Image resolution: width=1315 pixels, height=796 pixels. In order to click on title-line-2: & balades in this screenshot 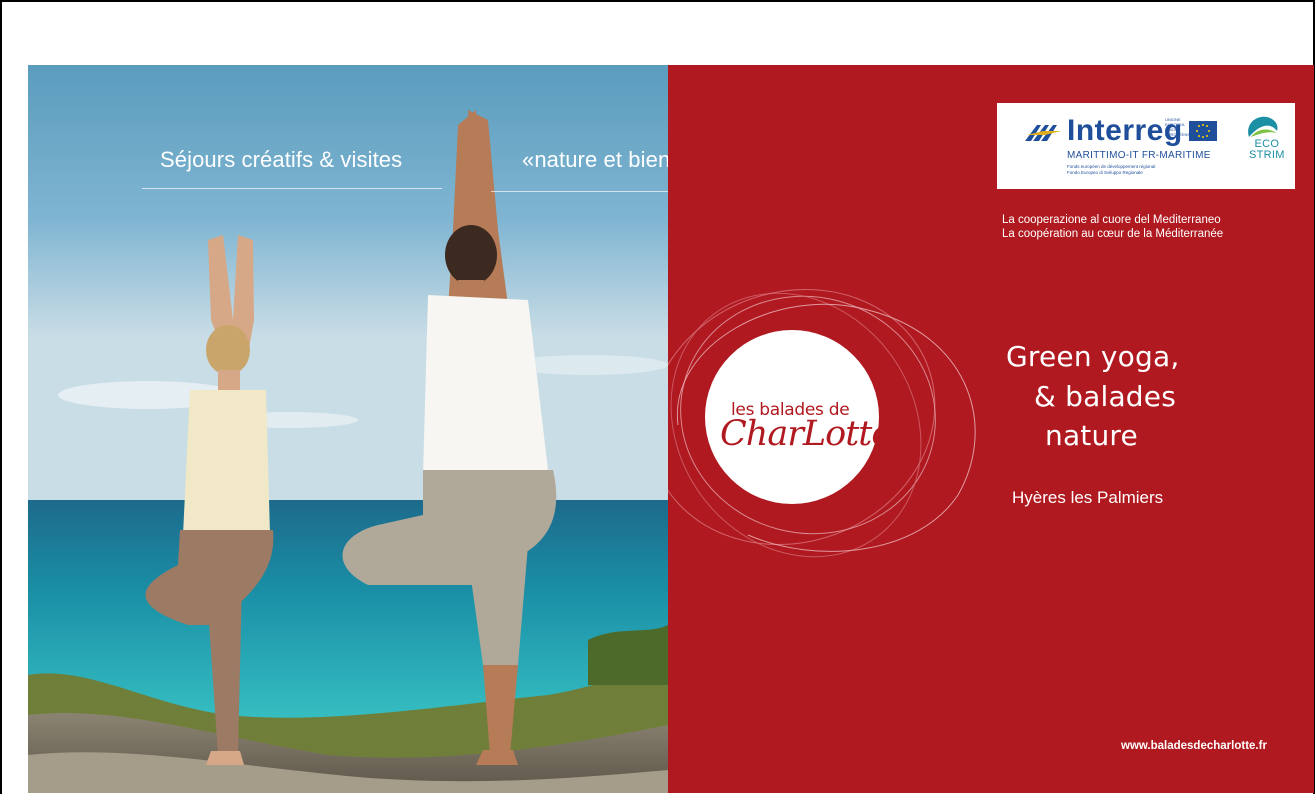, I will do `click(1105, 396)`.